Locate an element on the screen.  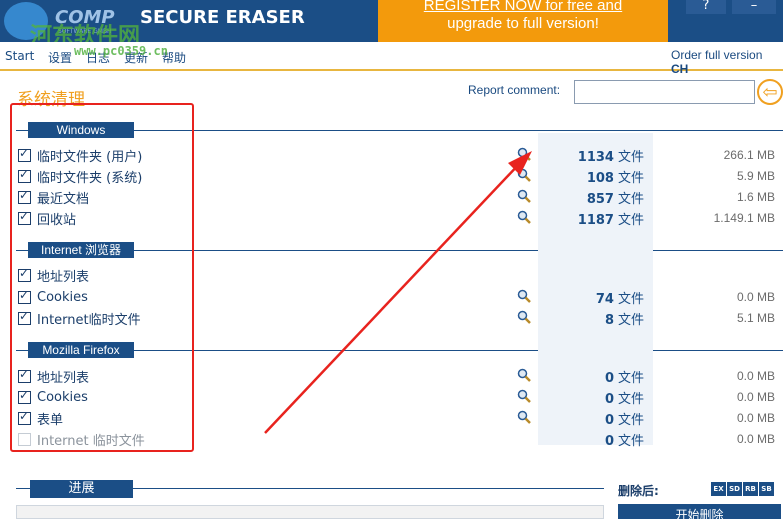
file-size: 1.6 MB is located at coordinates (755, 197).